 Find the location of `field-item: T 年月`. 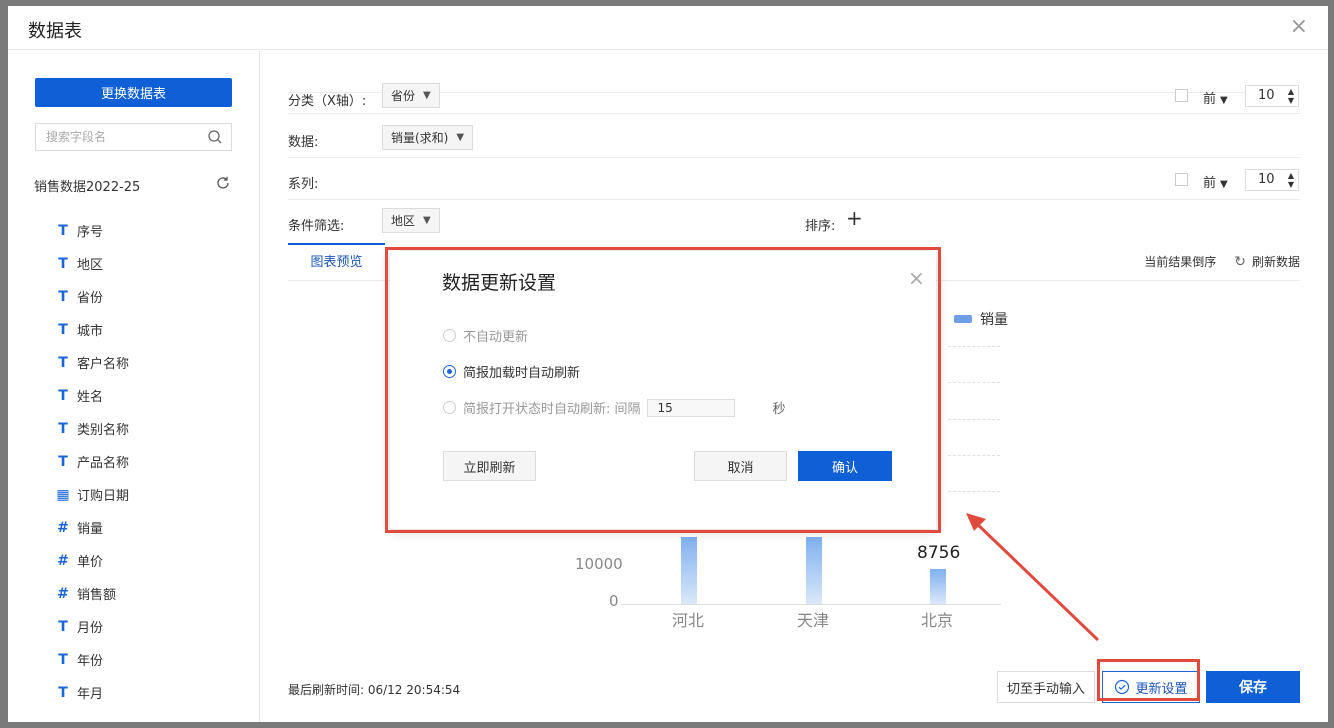

field-item: T 年月 is located at coordinates (151, 692).